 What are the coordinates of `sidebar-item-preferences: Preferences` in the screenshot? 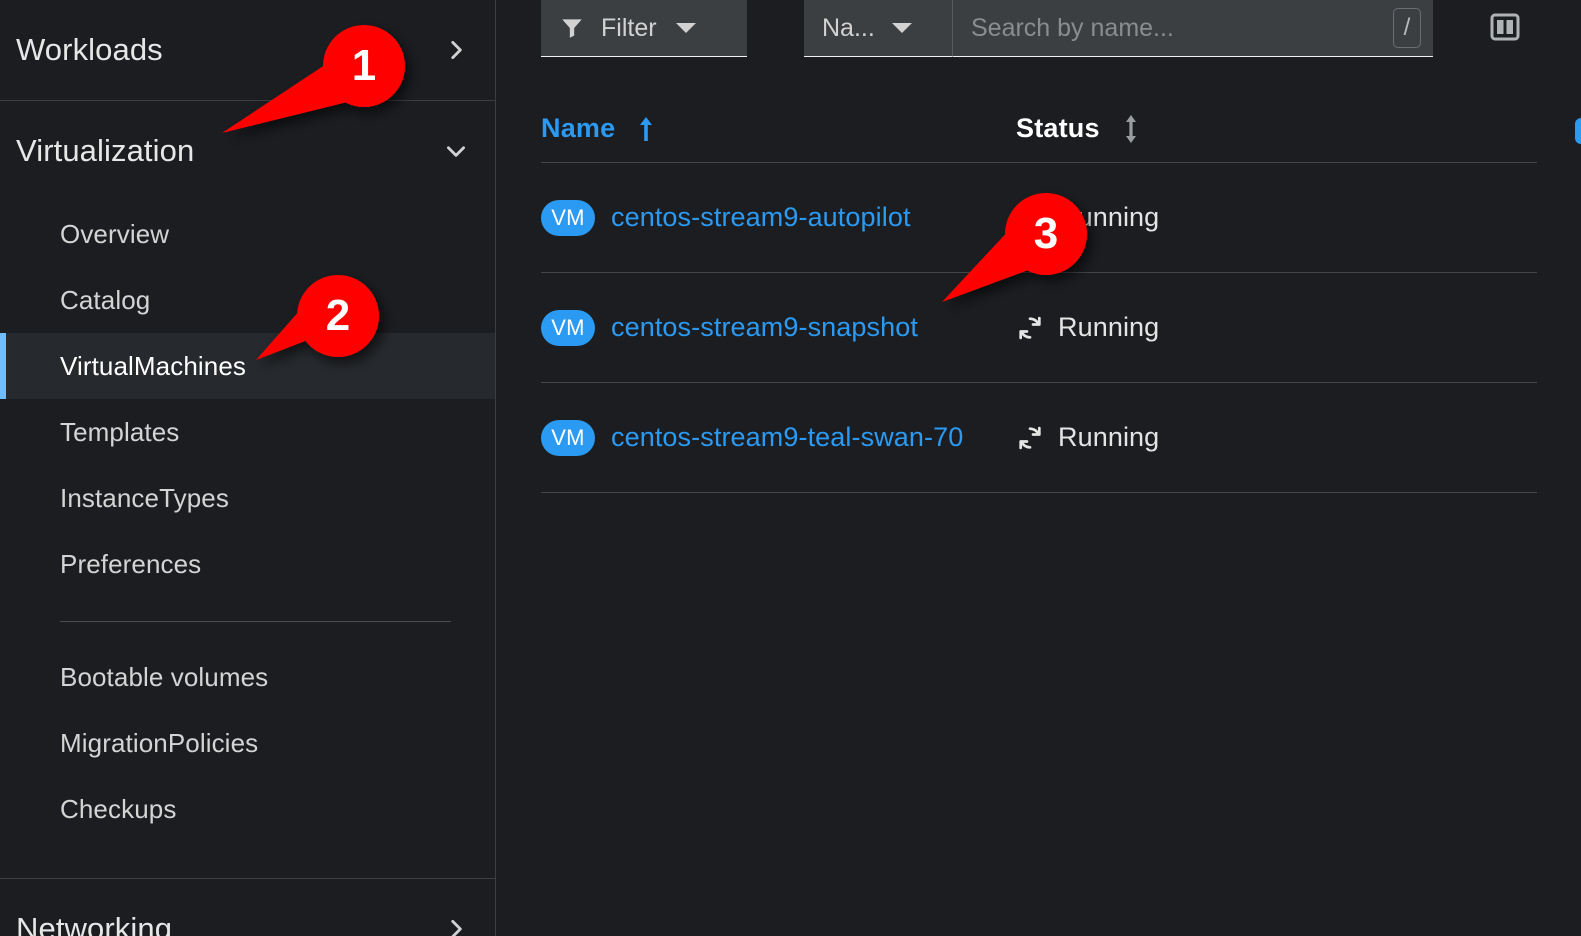 It's located at (247, 564).